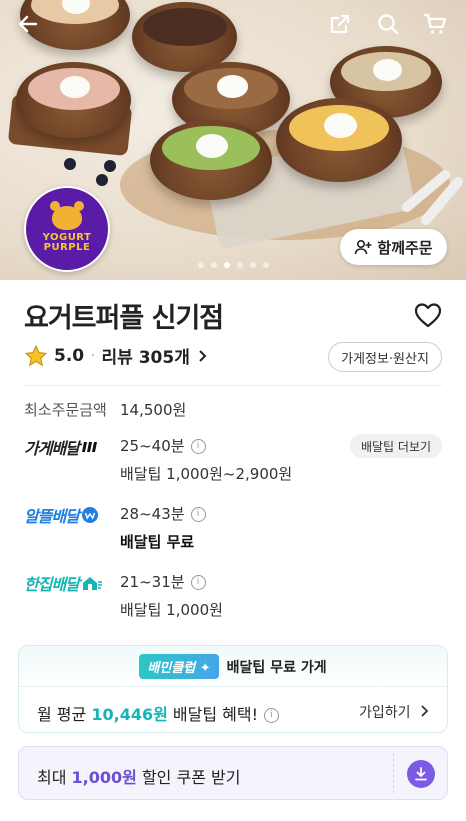 The width and height of the screenshot is (466, 821). I want to click on share-button, so click(340, 24).